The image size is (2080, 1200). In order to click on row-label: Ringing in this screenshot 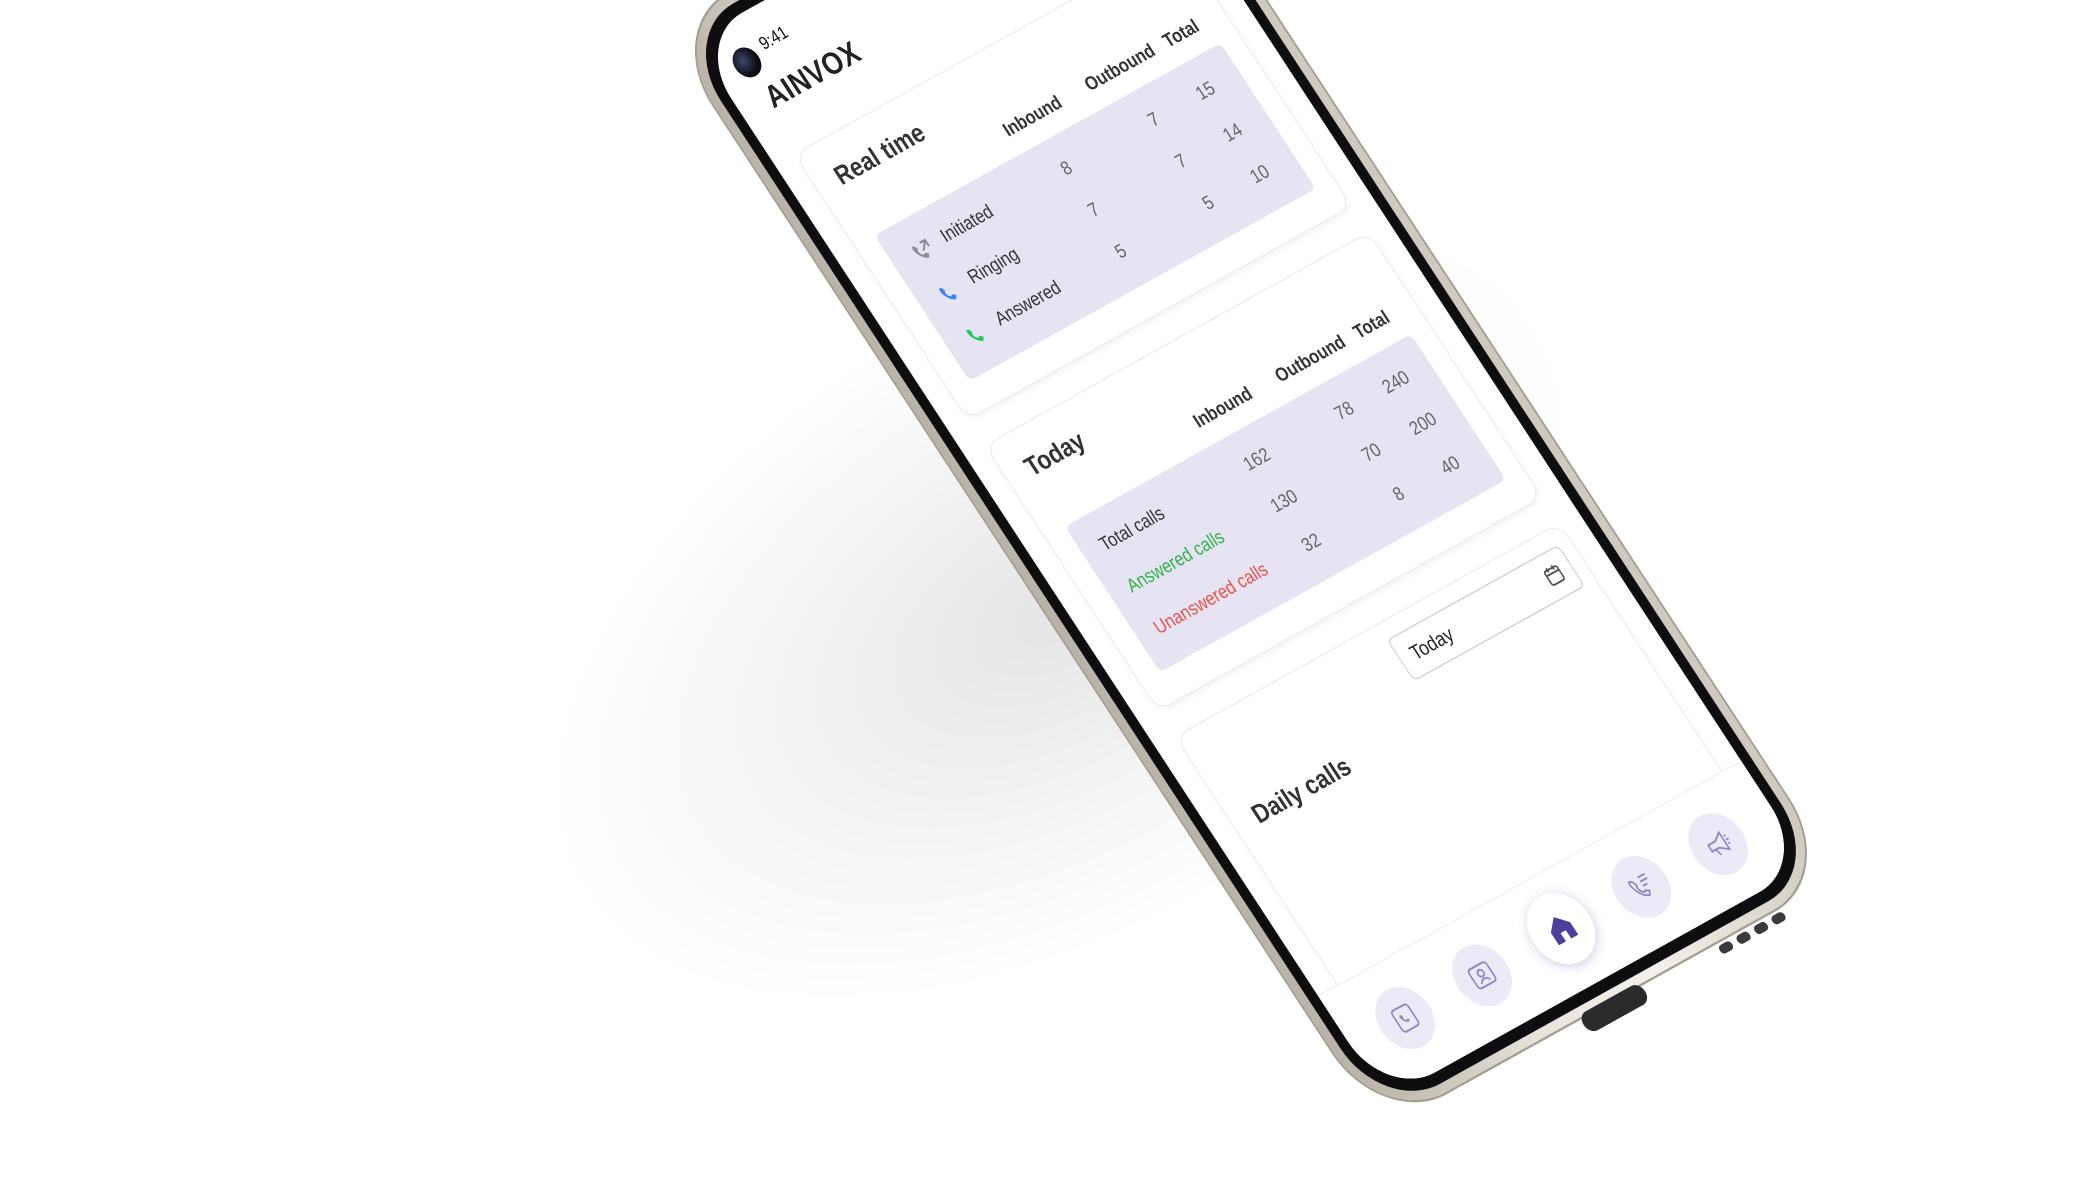, I will do `click(994, 266)`.